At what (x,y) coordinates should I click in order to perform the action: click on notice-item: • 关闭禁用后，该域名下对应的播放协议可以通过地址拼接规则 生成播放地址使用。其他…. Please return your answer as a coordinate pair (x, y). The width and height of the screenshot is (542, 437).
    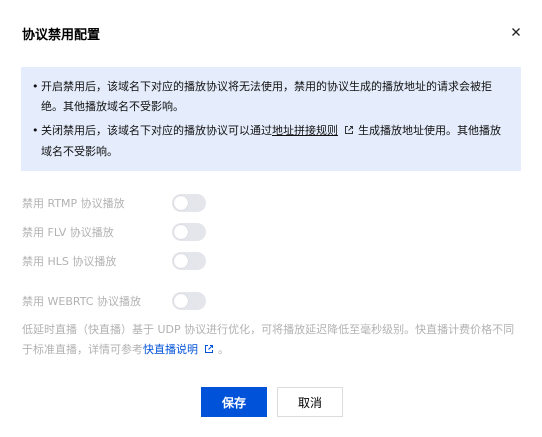
    Looking at the image, I should click on (270, 141).